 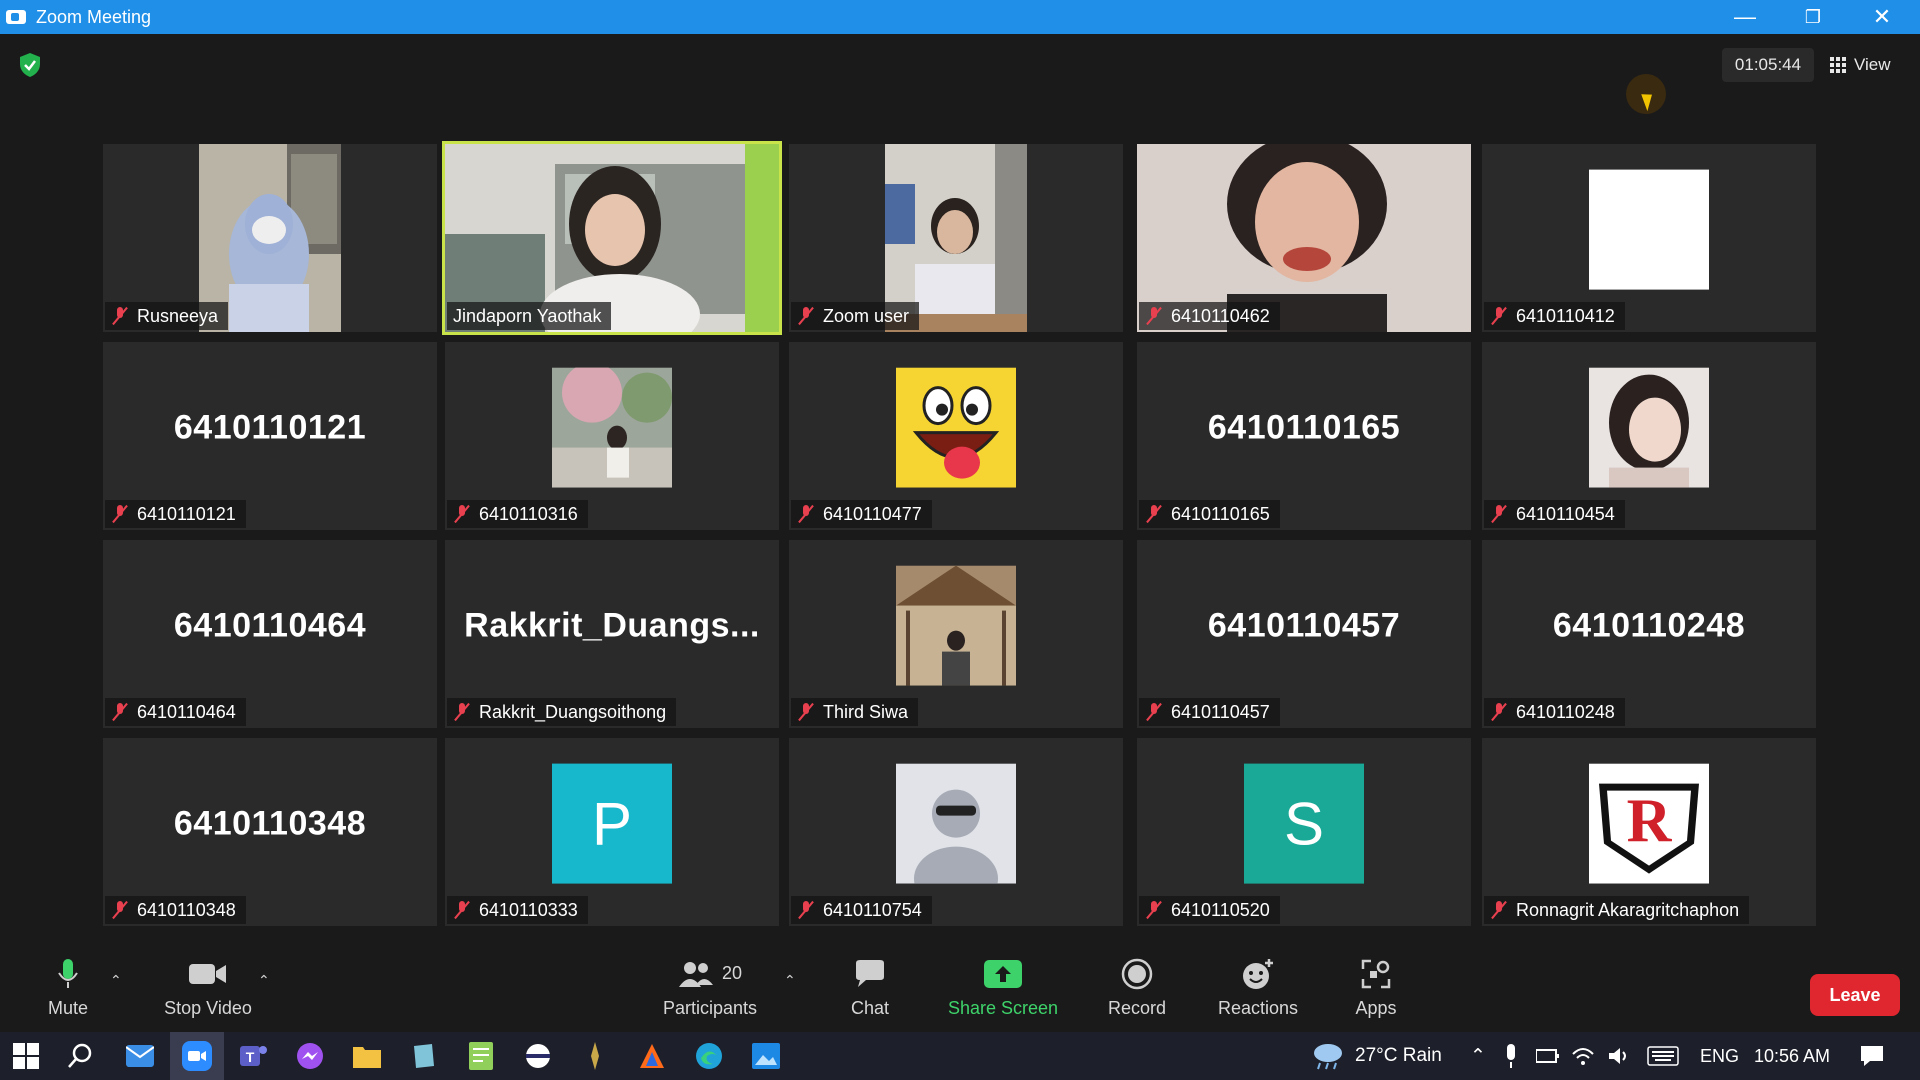 I want to click on participant-name-label: 6410110333, so click(x=517, y=910).